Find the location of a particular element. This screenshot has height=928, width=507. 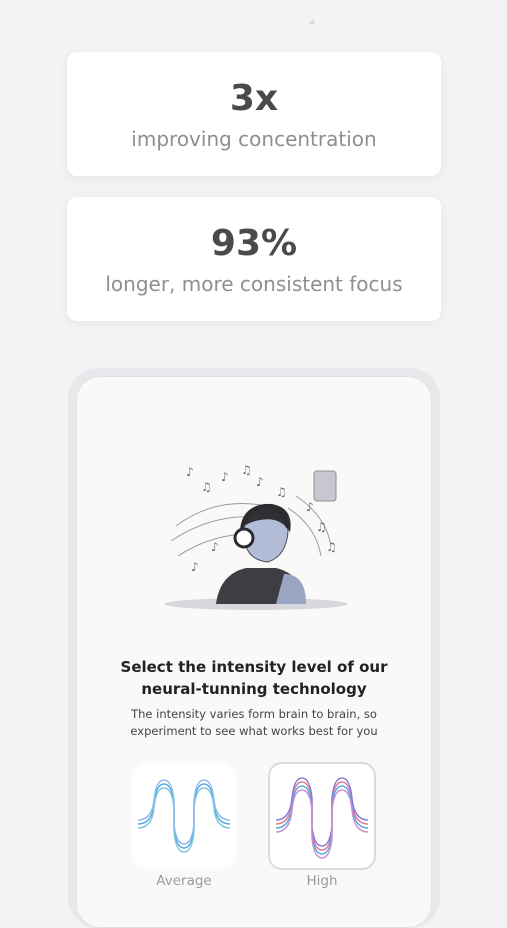

intensity-option-average is located at coordinates (184, 816).